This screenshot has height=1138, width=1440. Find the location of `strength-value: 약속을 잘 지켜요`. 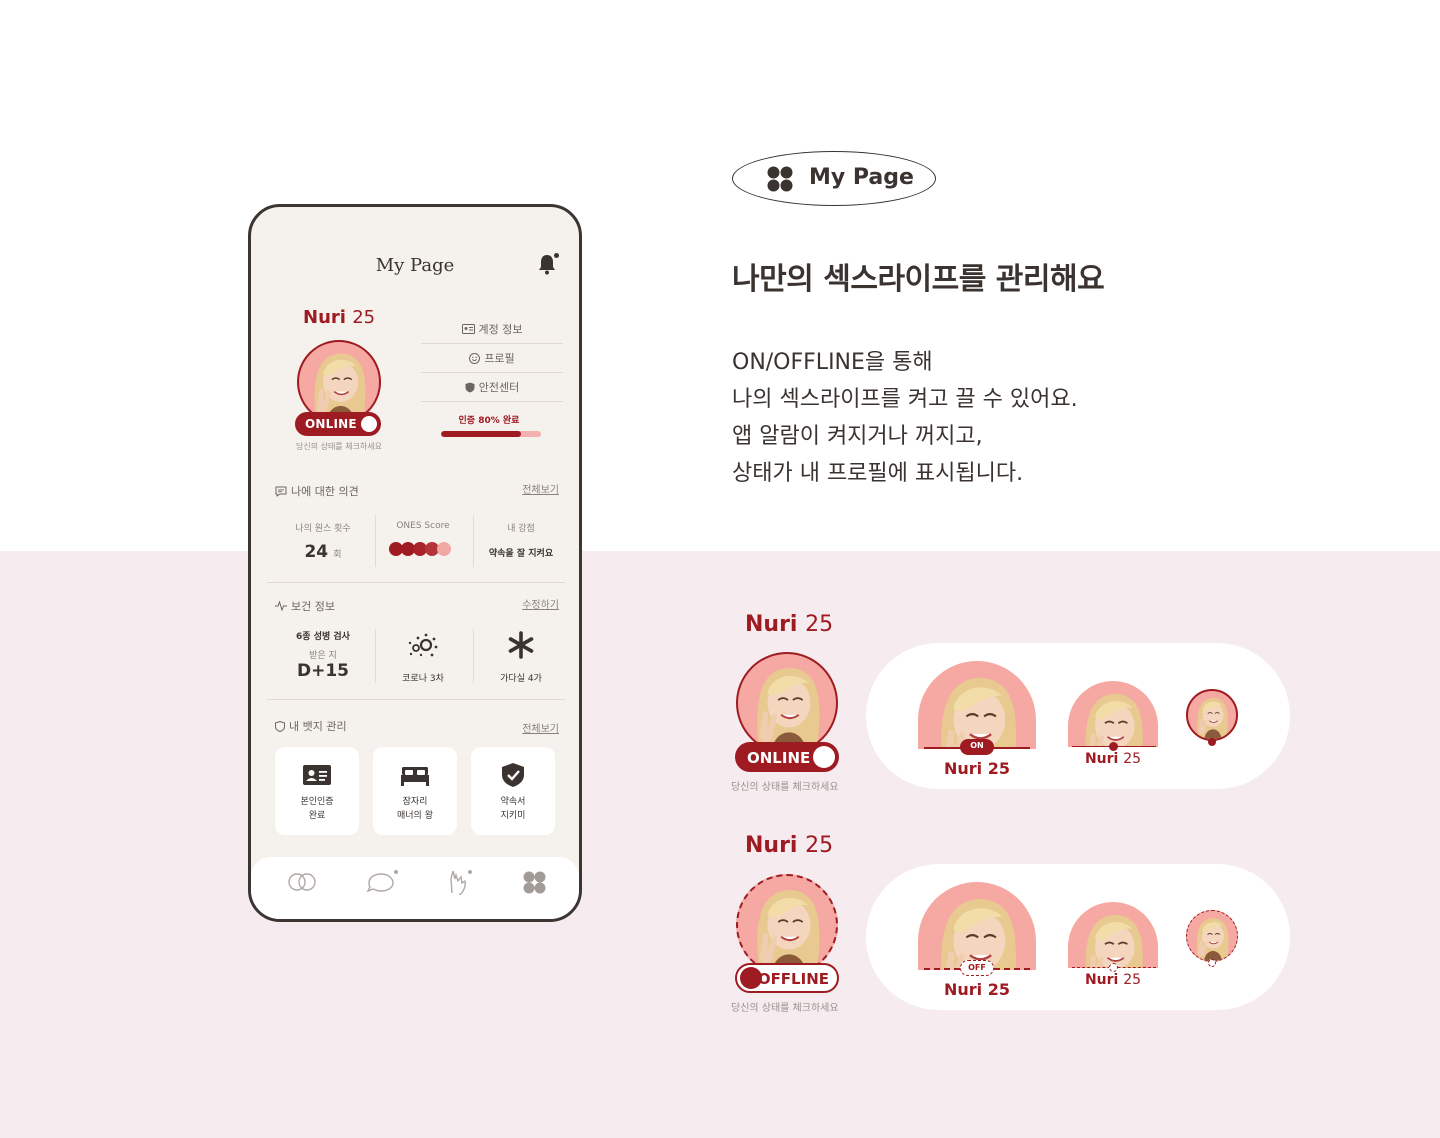

strength-value: 약속을 잘 지켜요 is located at coordinates (521, 554).